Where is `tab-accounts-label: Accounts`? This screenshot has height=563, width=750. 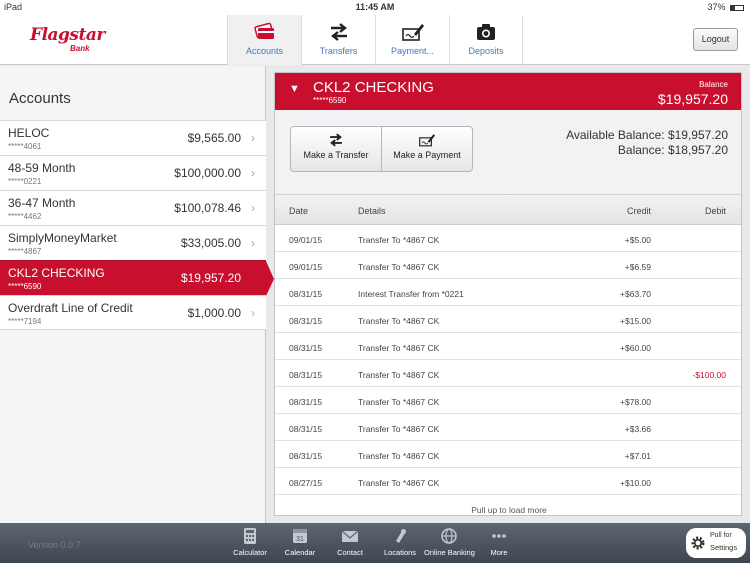
tab-accounts-label: Accounts is located at coordinates (264, 51).